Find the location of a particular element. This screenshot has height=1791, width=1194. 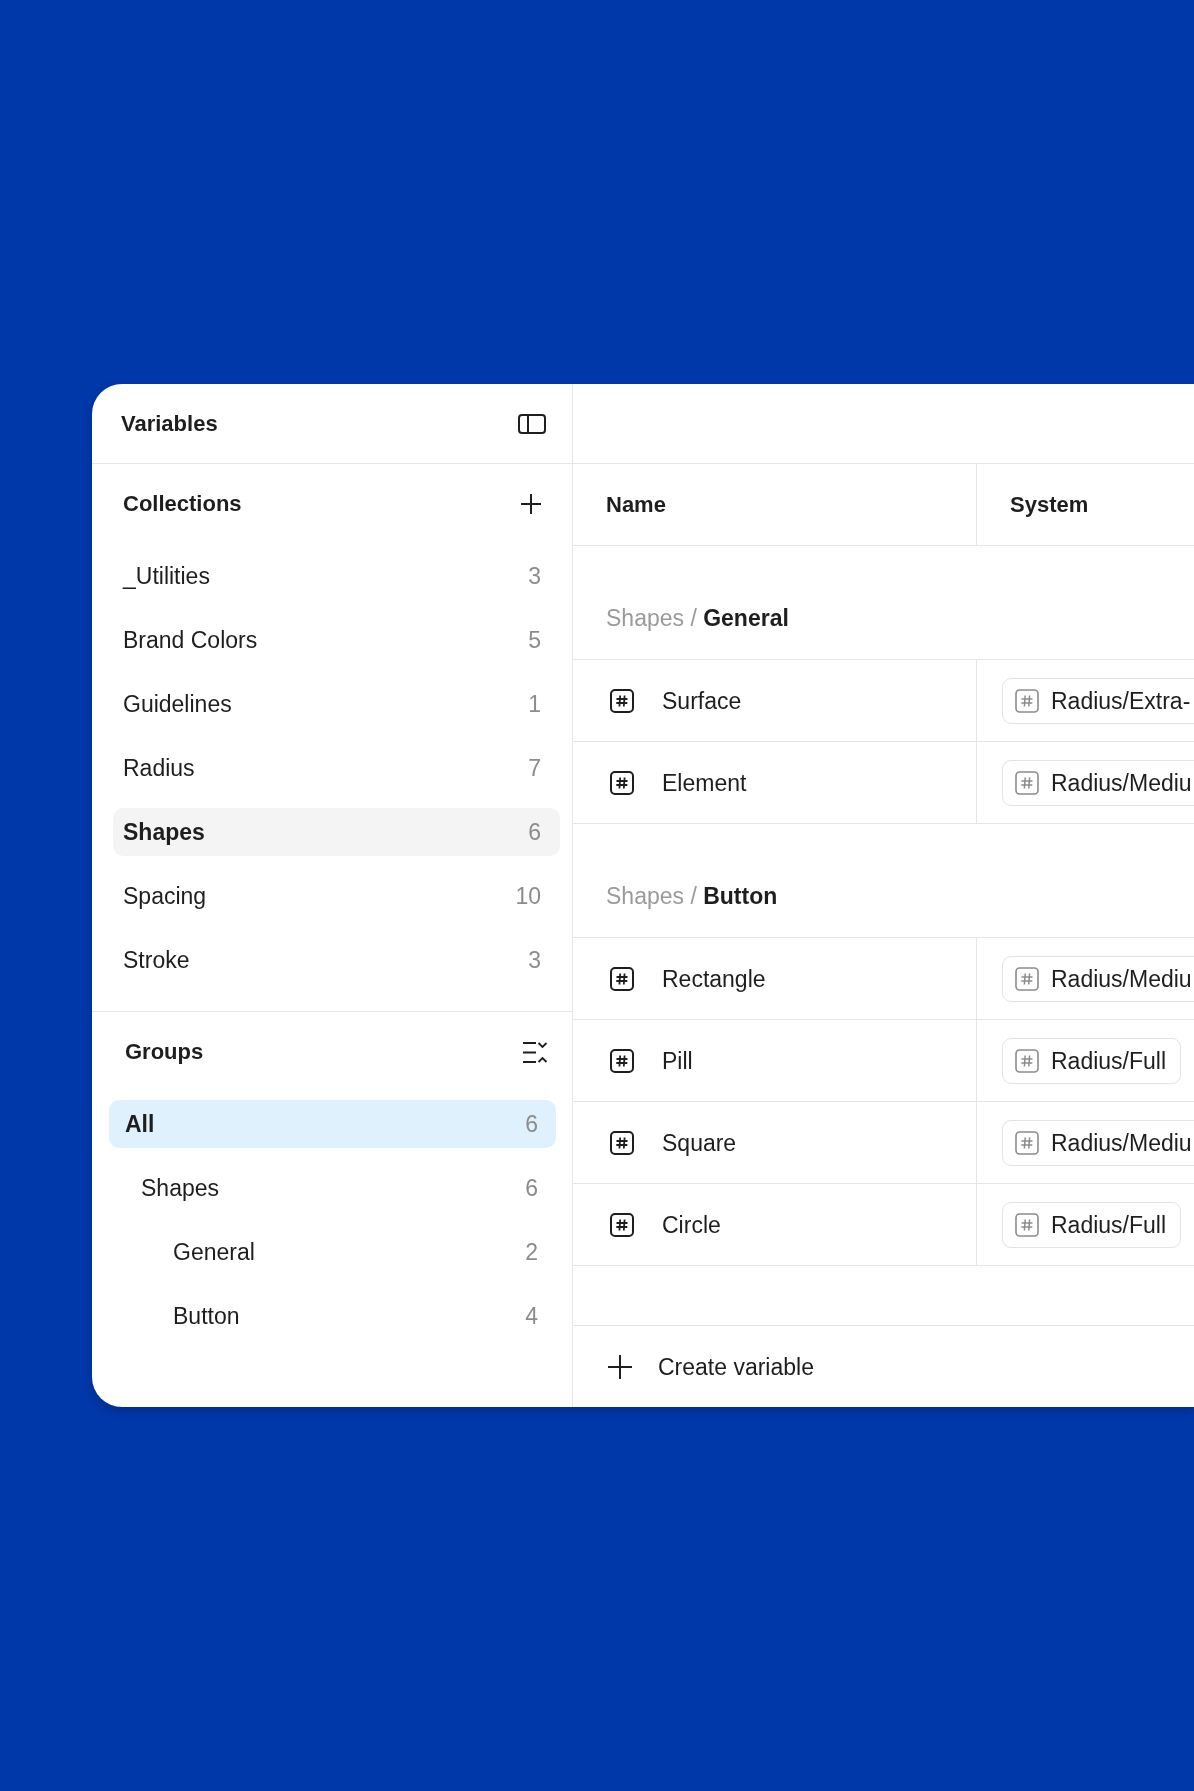

item-count: 4 is located at coordinates (531, 1316).